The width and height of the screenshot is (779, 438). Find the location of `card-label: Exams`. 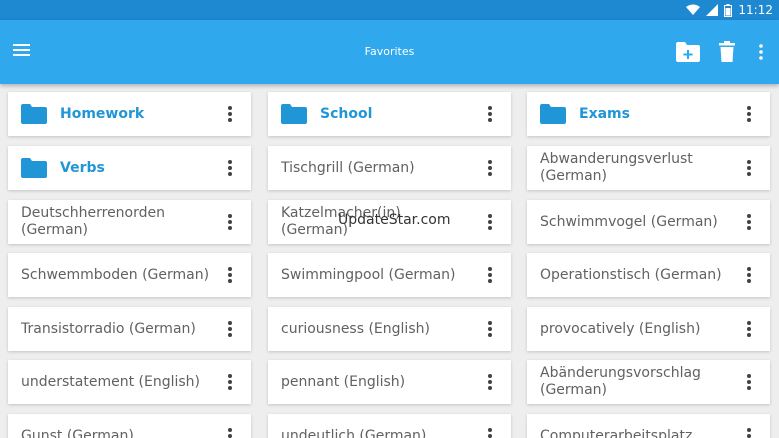

card-label: Exams is located at coordinates (604, 113).